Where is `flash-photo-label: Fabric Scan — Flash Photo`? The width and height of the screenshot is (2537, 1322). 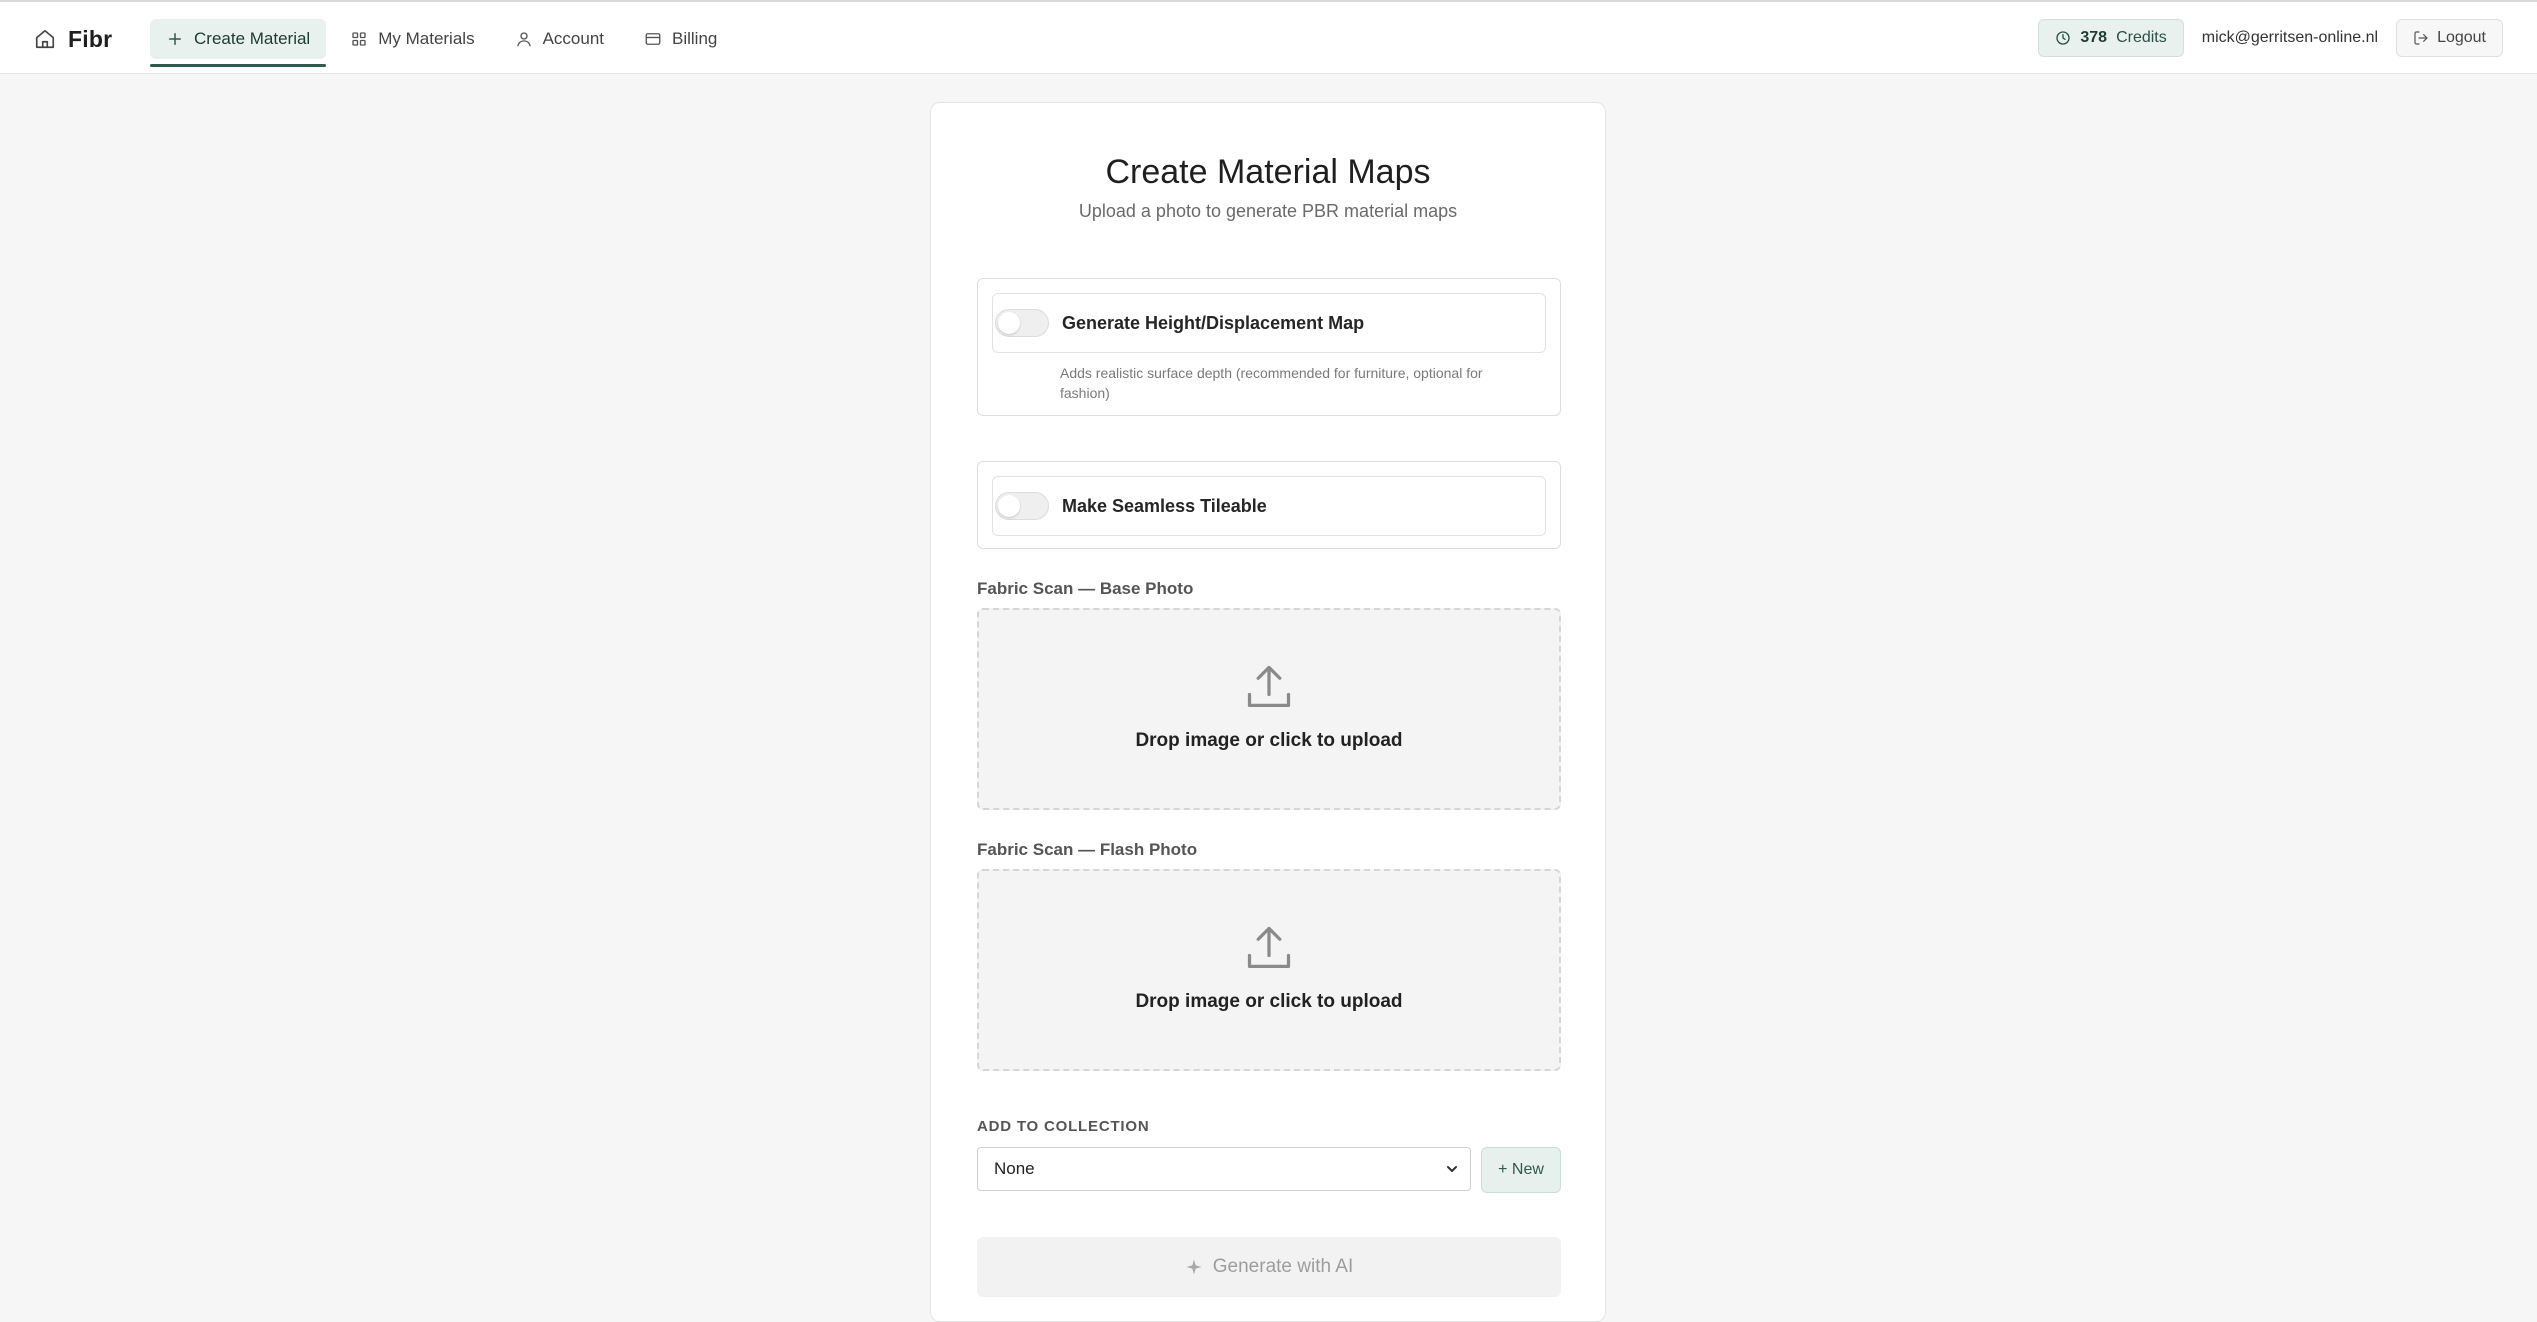 flash-photo-label: Fabric Scan — Flash Photo is located at coordinates (1087, 849).